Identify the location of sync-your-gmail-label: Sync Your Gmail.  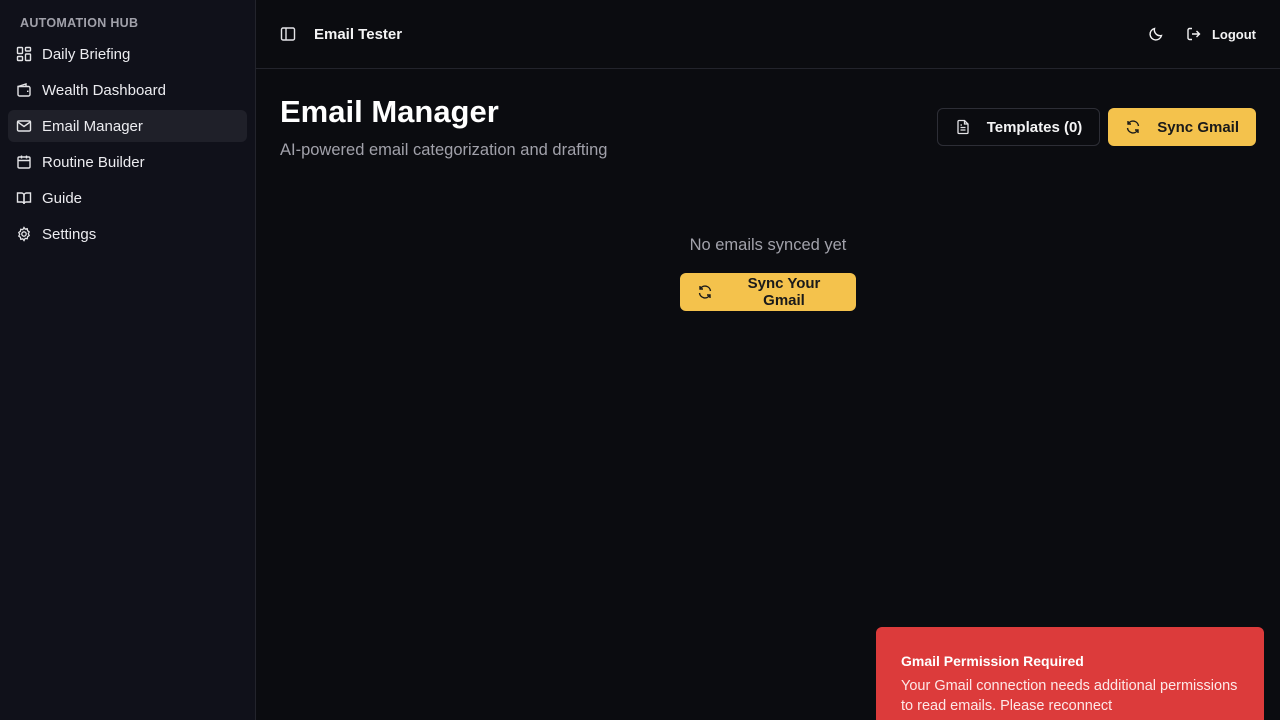
(784, 292).